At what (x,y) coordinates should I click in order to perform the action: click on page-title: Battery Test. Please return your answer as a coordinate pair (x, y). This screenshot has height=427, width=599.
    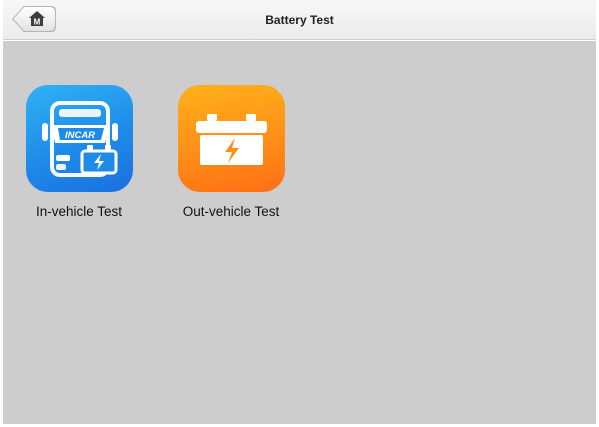
    Looking at the image, I should click on (299, 20).